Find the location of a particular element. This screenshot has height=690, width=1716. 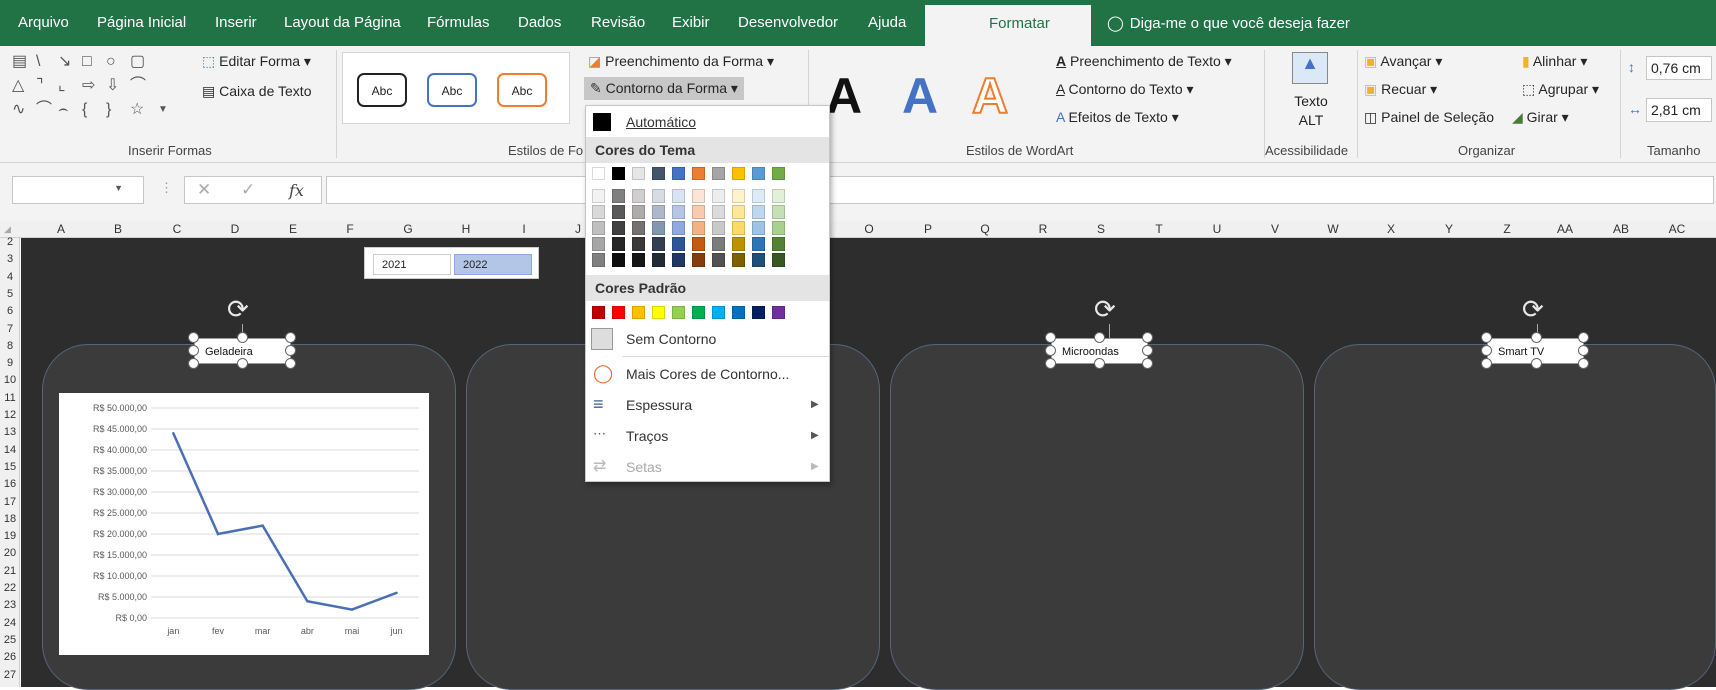

insert-function-icon: fx is located at coordinates (296, 190).